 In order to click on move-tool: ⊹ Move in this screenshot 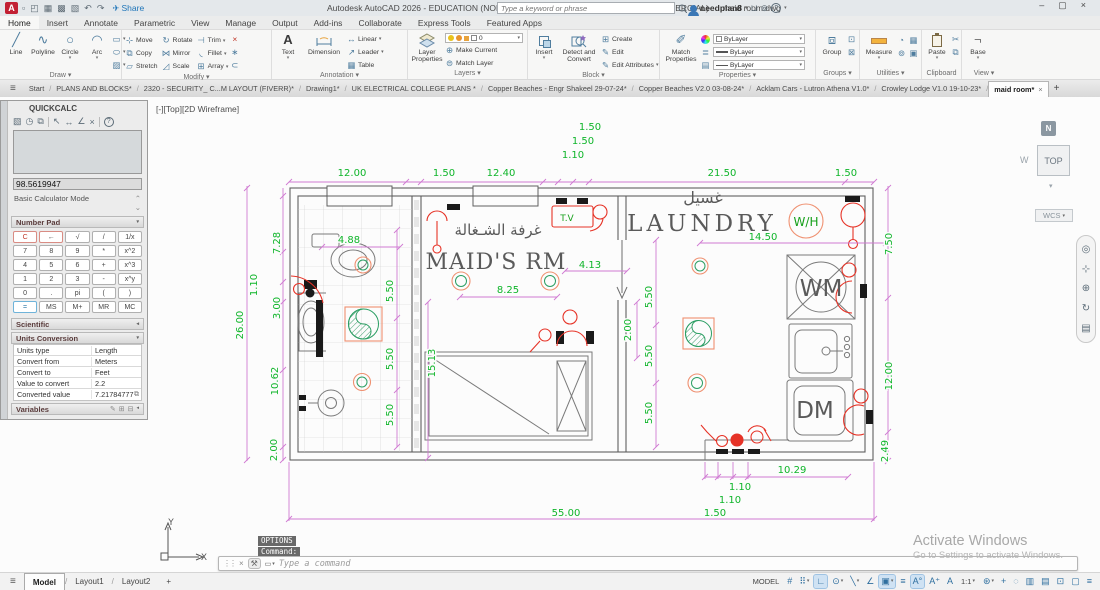, I will do `click(141, 40)`.